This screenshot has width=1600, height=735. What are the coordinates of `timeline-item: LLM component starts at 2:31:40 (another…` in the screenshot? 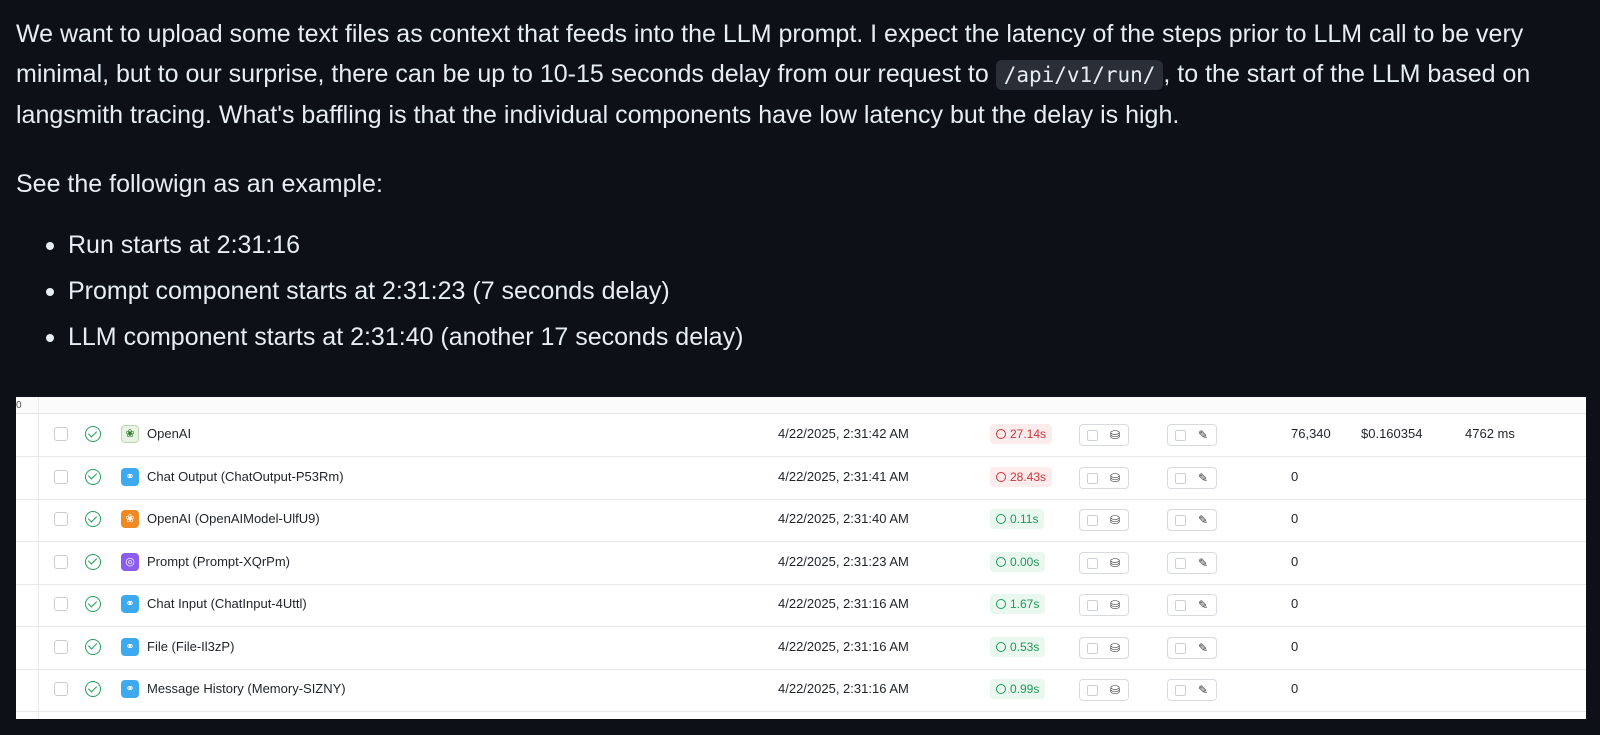 It's located at (801, 337).